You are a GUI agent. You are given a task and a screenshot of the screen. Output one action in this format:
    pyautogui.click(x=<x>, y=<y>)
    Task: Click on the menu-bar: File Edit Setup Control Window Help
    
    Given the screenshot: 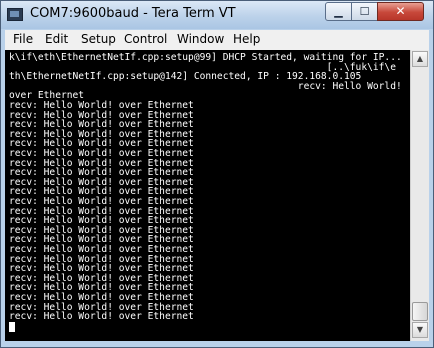 What is the action you would take?
    pyautogui.click(x=217, y=40)
    